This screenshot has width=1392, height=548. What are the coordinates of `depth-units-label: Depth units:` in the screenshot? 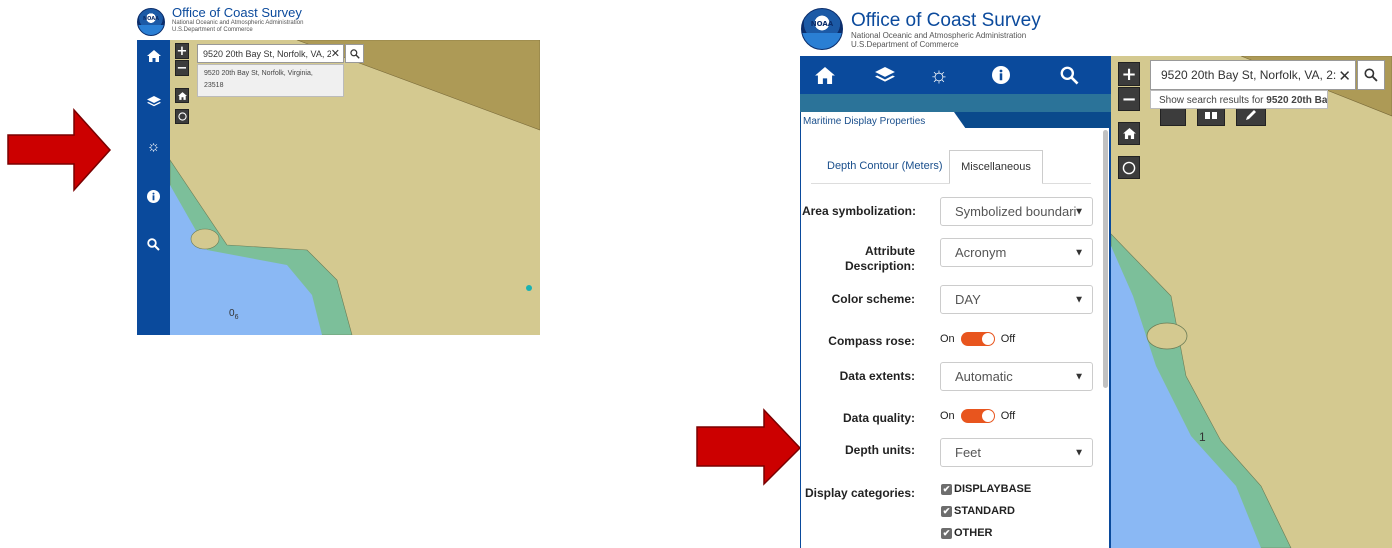 It's located at (880, 450).